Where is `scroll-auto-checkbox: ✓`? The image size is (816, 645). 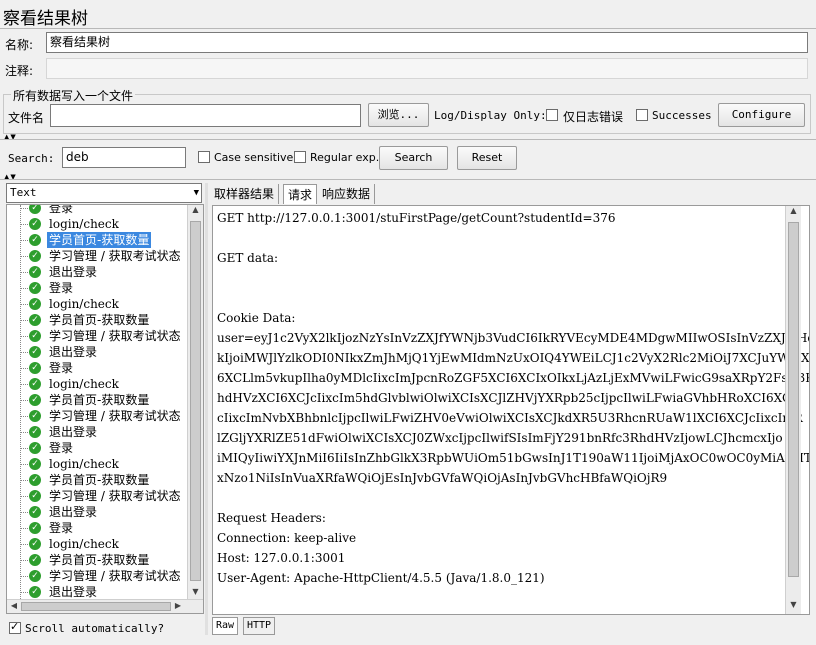 scroll-auto-checkbox: ✓ is located at coordinates (15, 627).